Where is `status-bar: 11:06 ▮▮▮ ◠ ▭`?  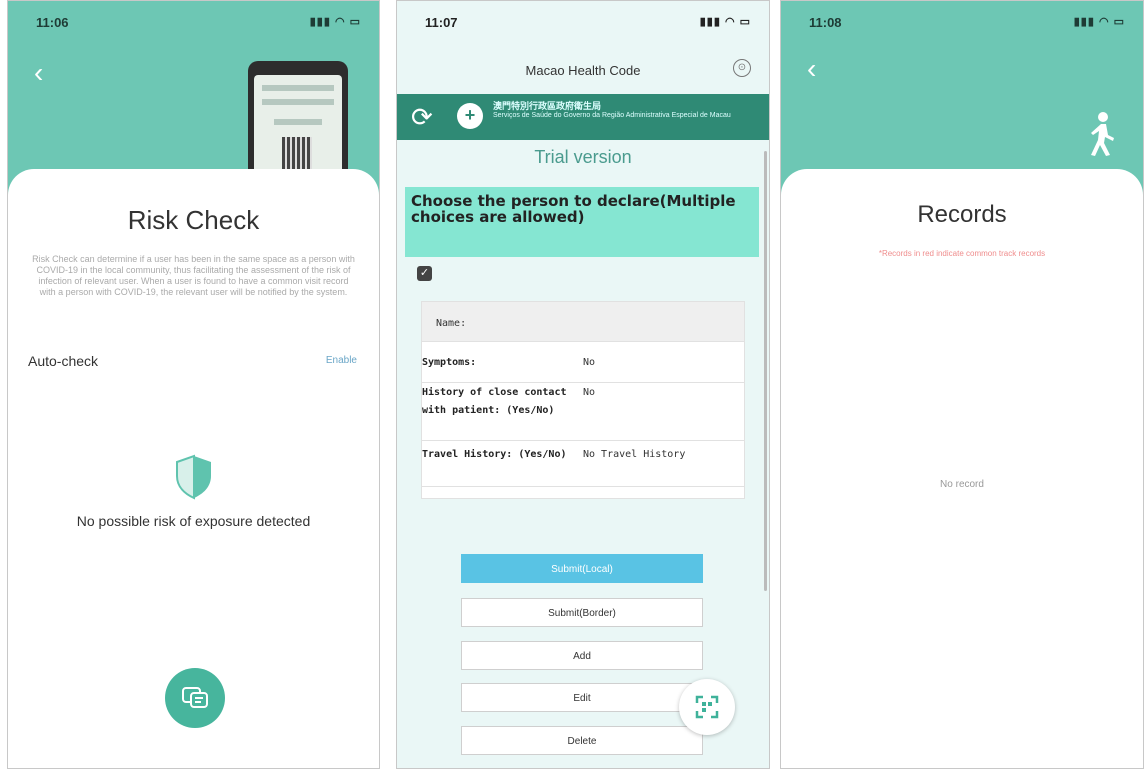 status-bar: 11:06 ▮▮▮ ◠ ▭ is located at coordinates (193, 21).